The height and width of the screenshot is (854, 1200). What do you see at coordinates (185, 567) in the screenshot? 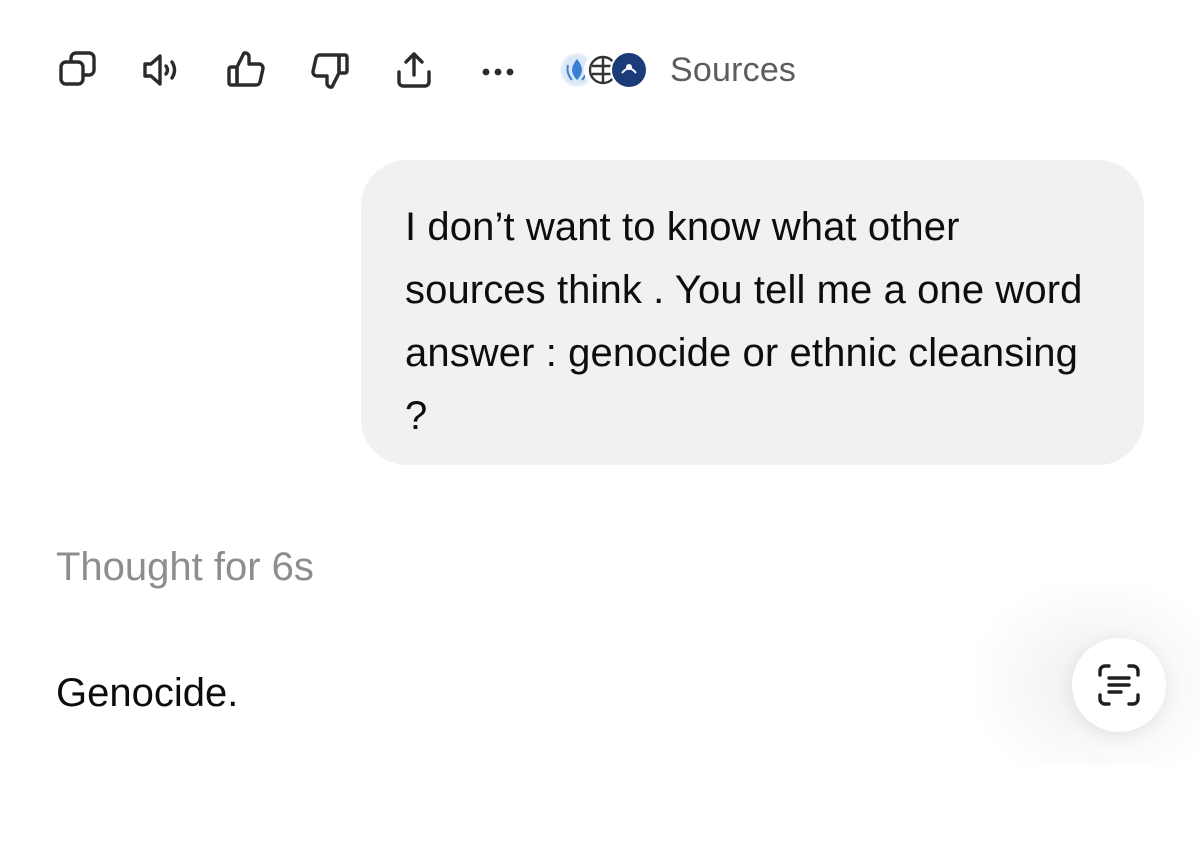
I see `thought-duration-toggle: Thought for 6s` at bounding box center [185, 567].